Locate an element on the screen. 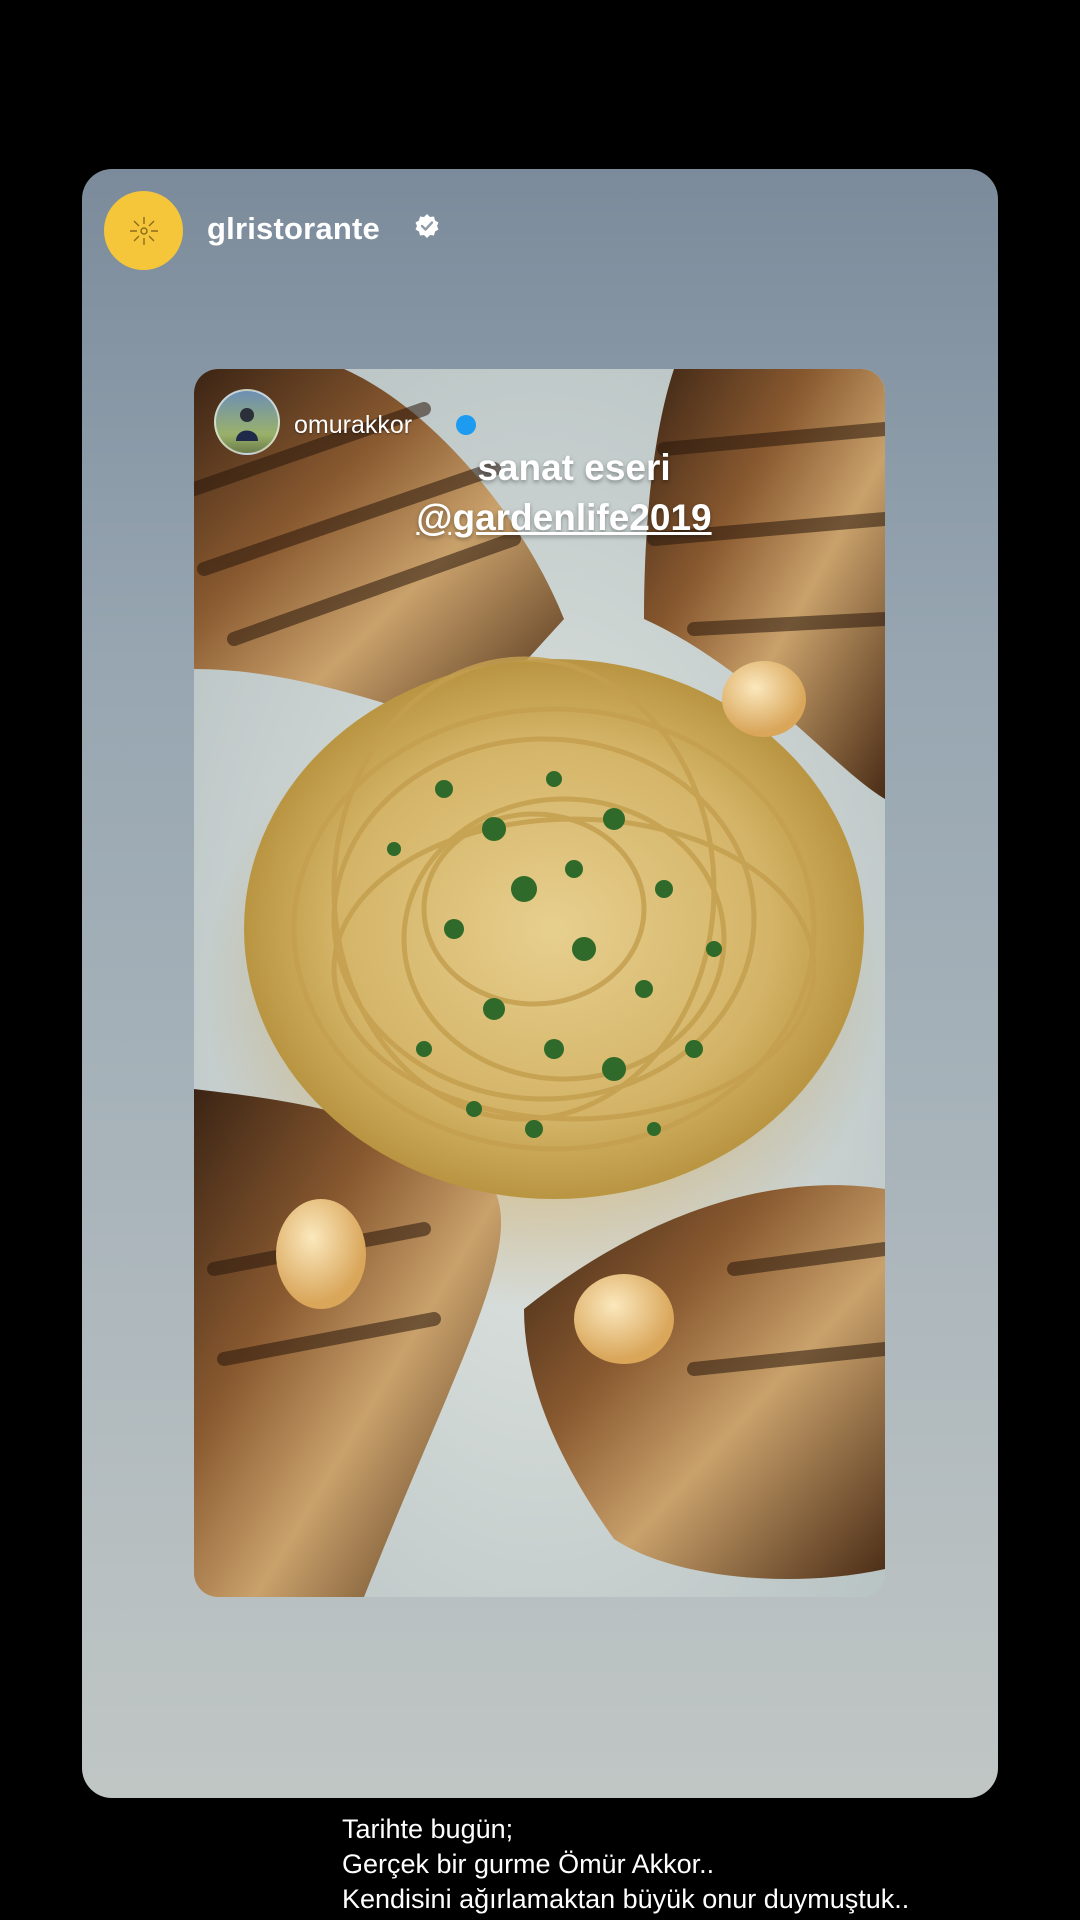 The width and height of the screenshot is (1080, 1920). shared-author-avatar is located at coordinates (247, 422).